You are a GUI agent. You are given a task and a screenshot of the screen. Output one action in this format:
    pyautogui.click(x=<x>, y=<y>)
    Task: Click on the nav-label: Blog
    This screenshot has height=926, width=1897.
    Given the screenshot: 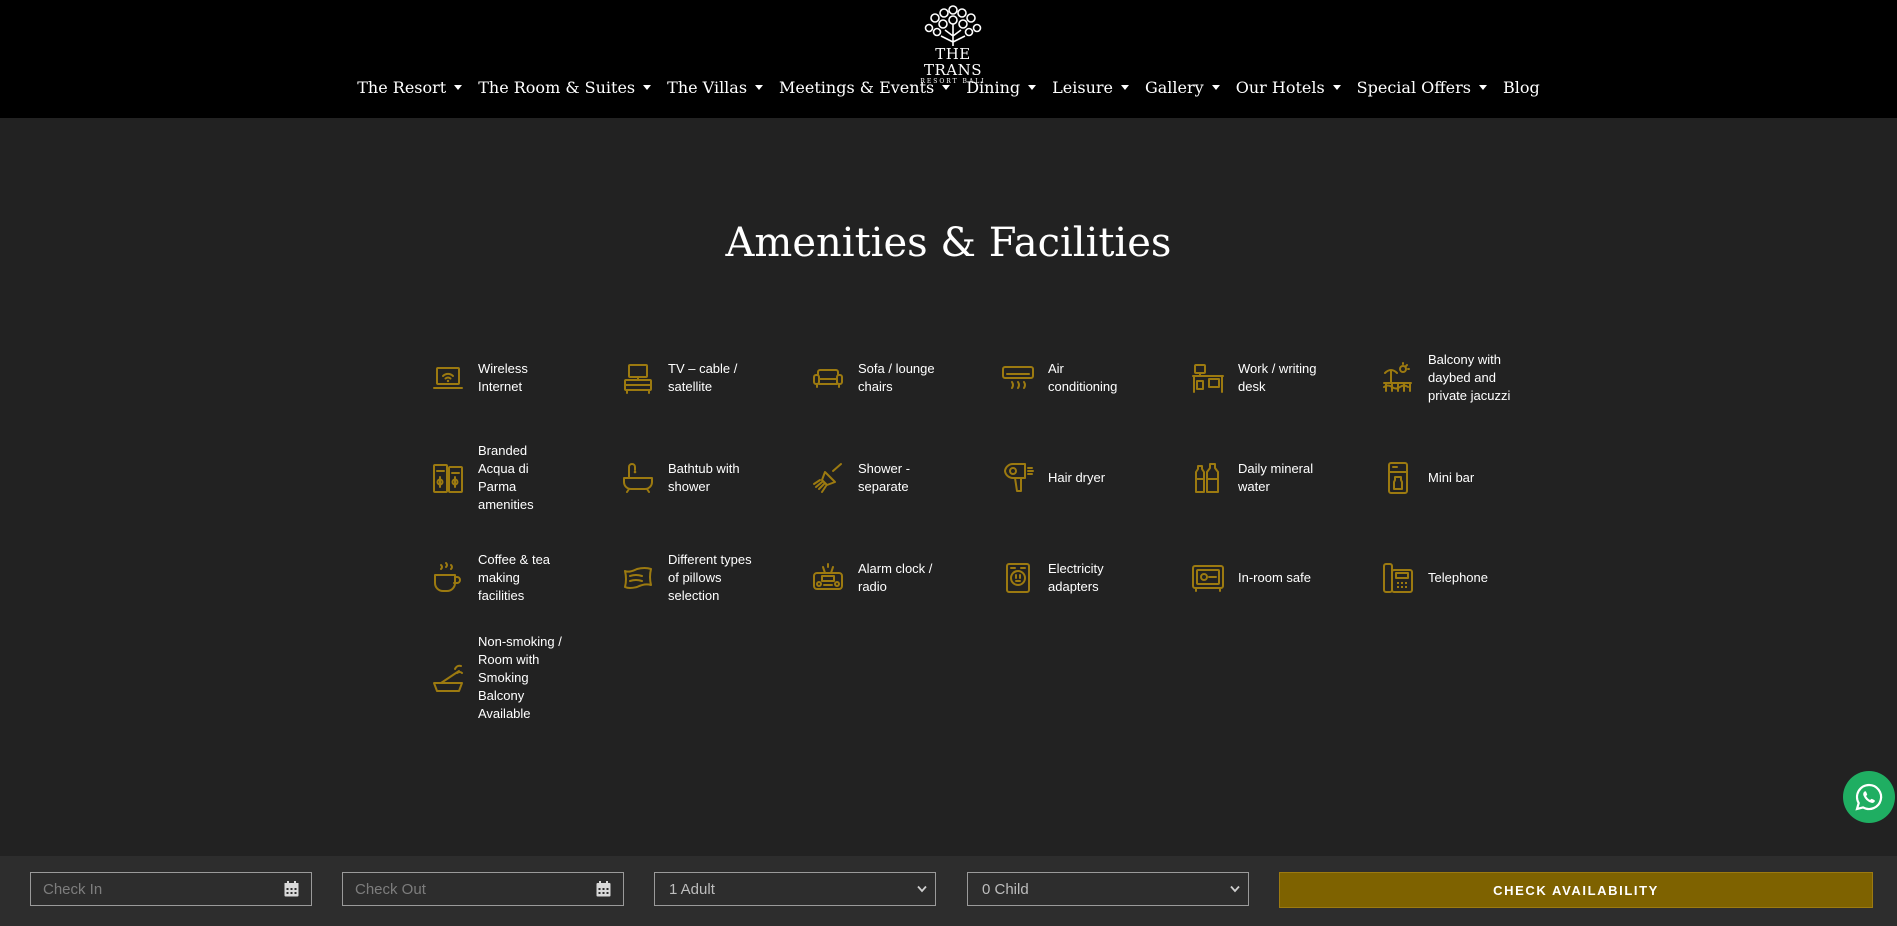 What is the action you would take?
    pyautogui.click(x=1521, y=87)
    